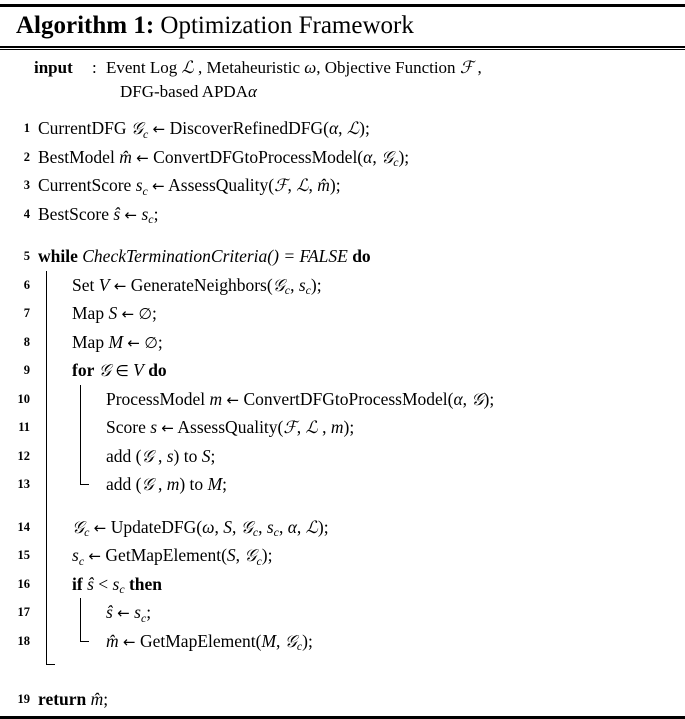 This screenshot has width=685, height=719. I want to click on code-line: 14 𝒢c ← UpdateDFG(ω, S, 𝒢c, sc, α, ℒ);, so click(342, 528).